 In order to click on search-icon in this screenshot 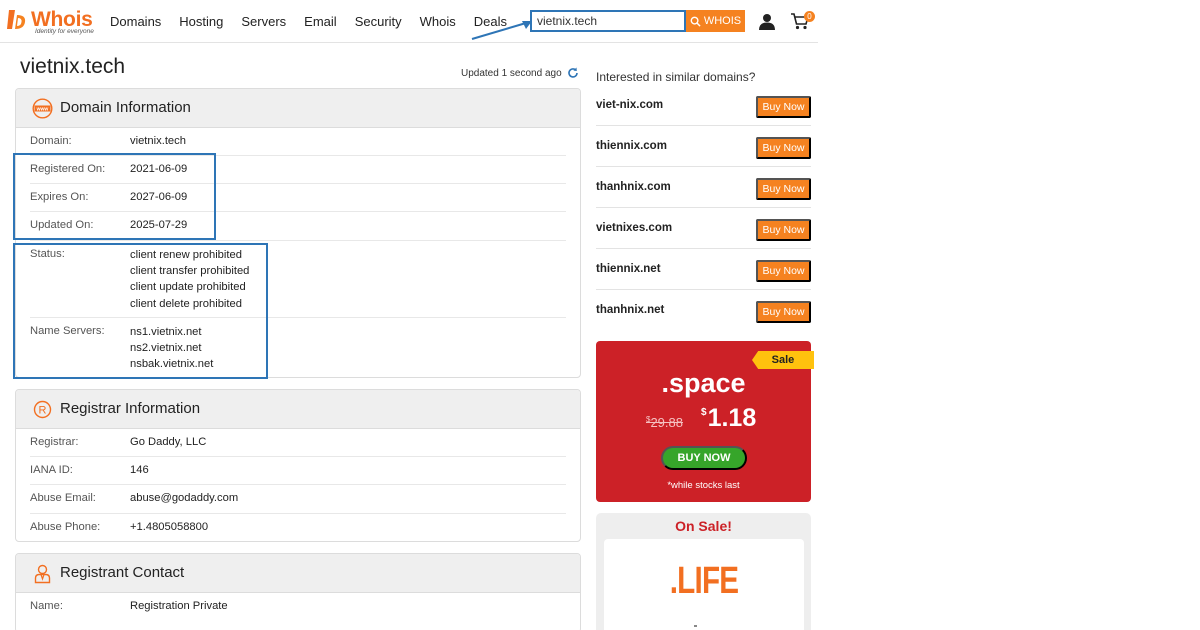, I will do `click(695, 21)`.